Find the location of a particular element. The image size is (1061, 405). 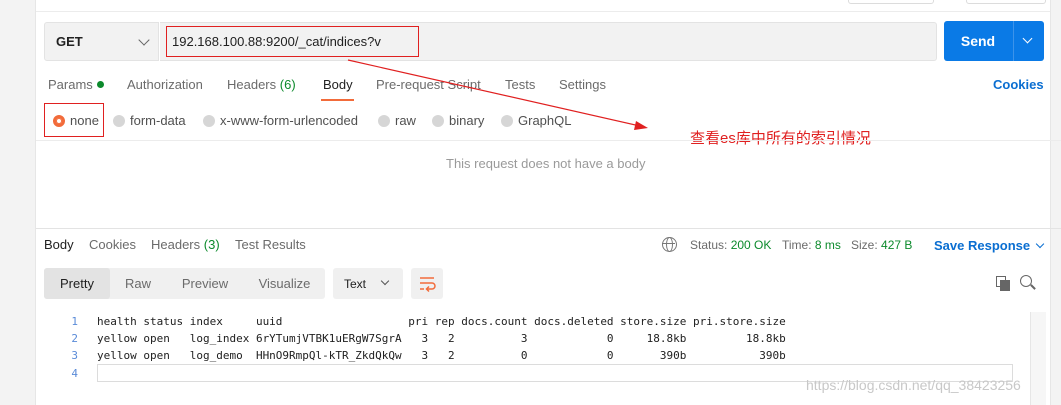

size-label: Size: is located at coordinates (864, 245).